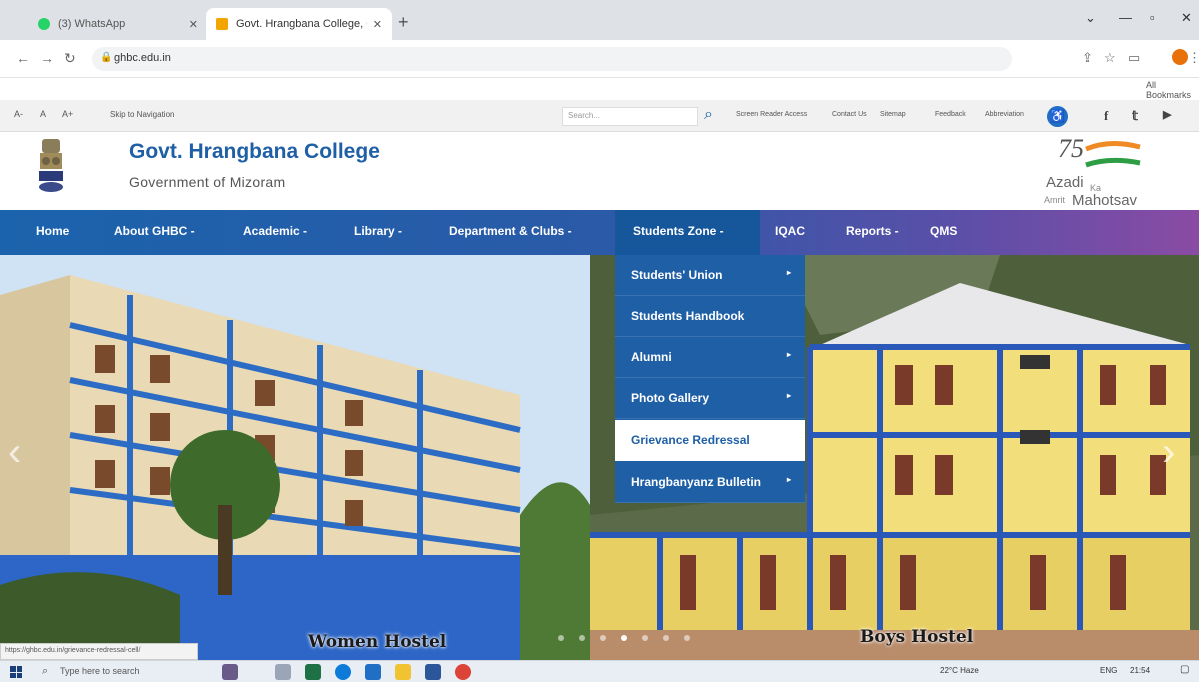 The width and height of the screenshot is (1199, 682). I want to click on taskbar-search-placeholder: Type here to search, so click(100, 671).